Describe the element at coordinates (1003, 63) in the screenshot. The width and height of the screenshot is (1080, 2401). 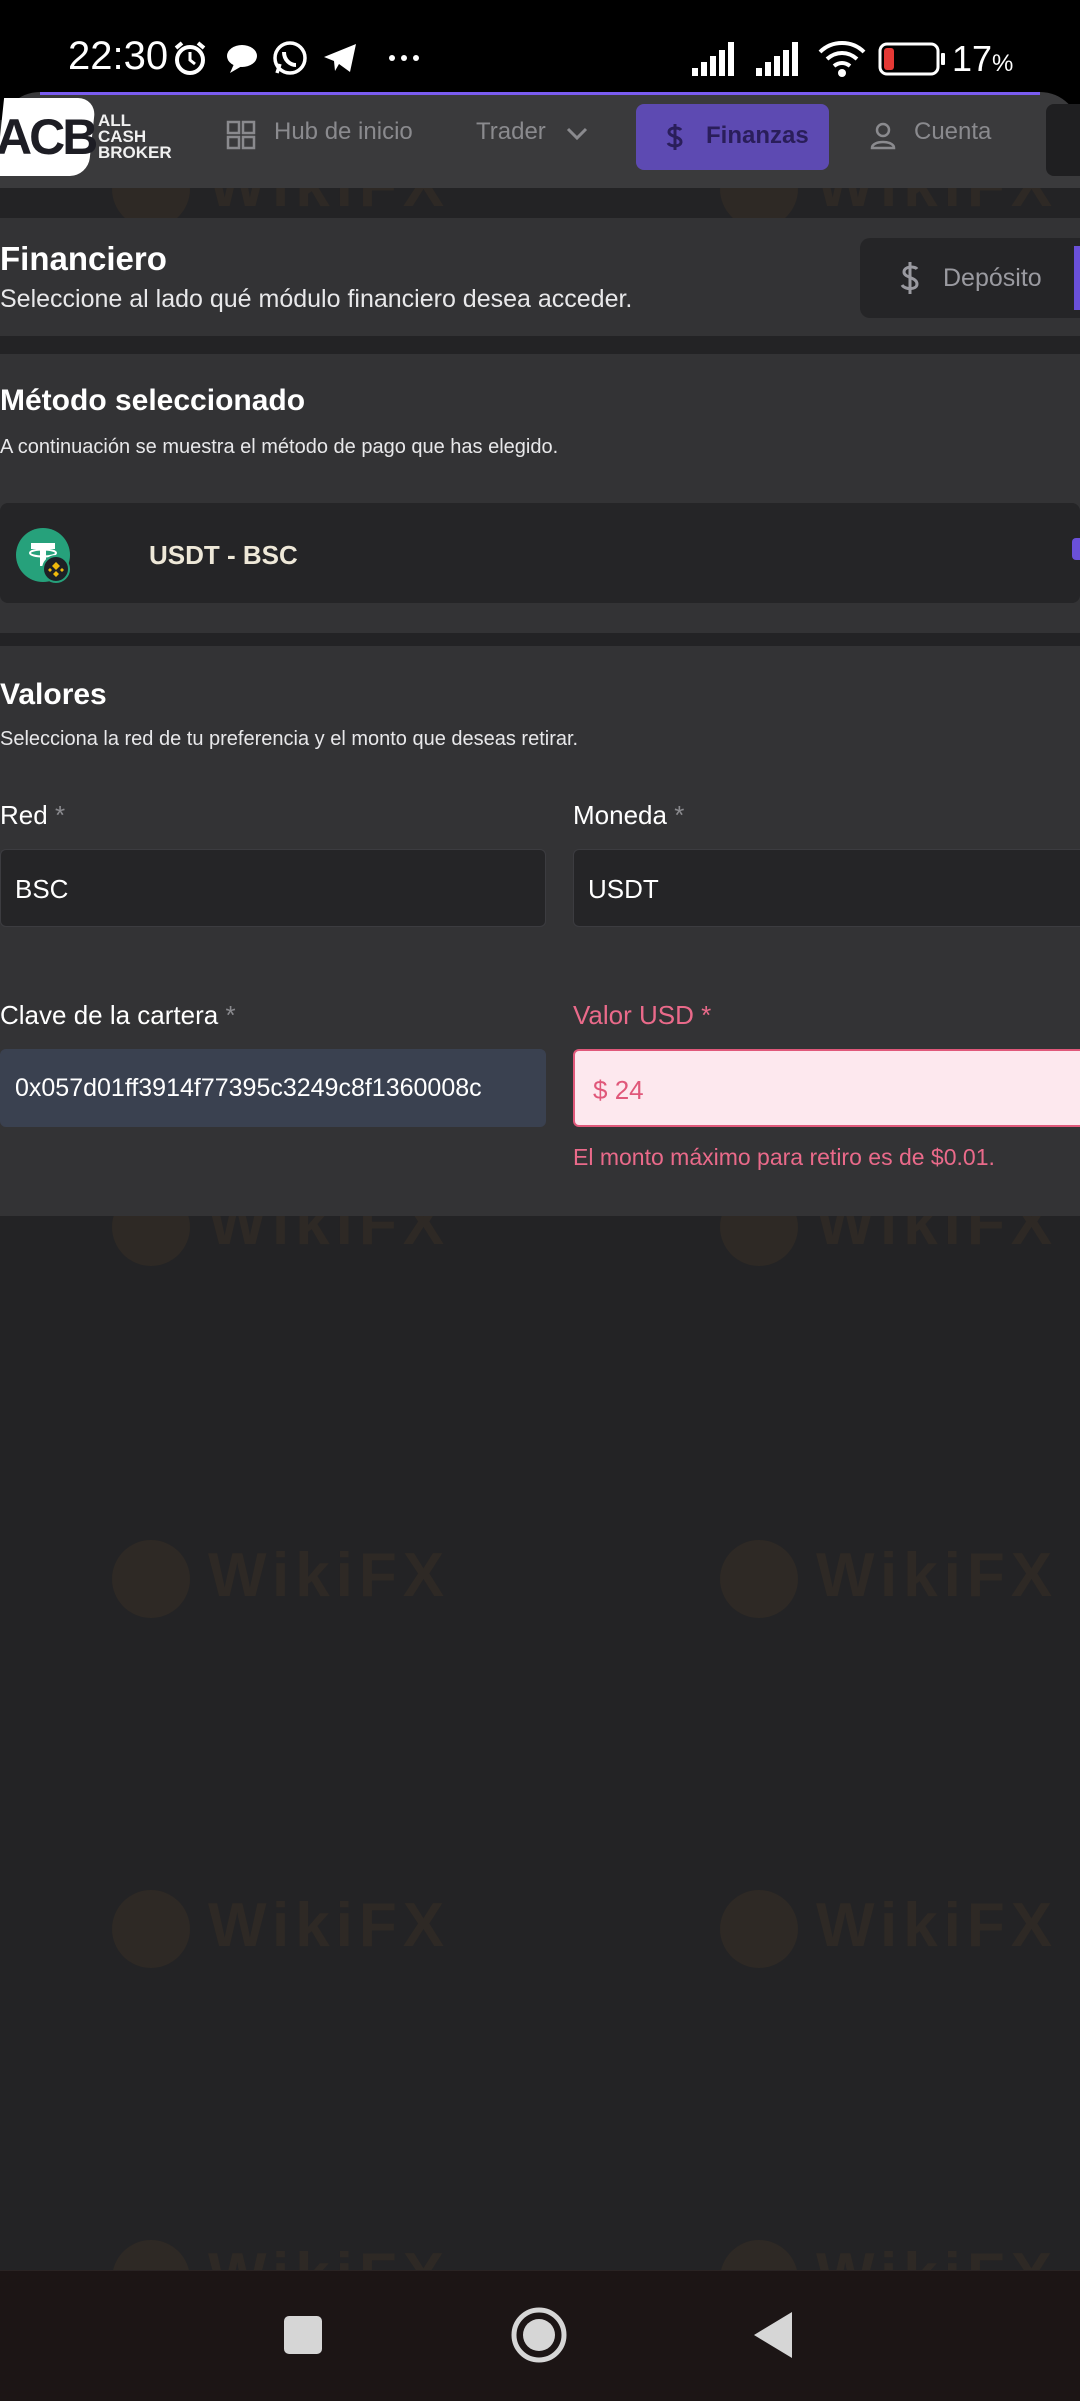
I see `battery-unit: %` at that location.